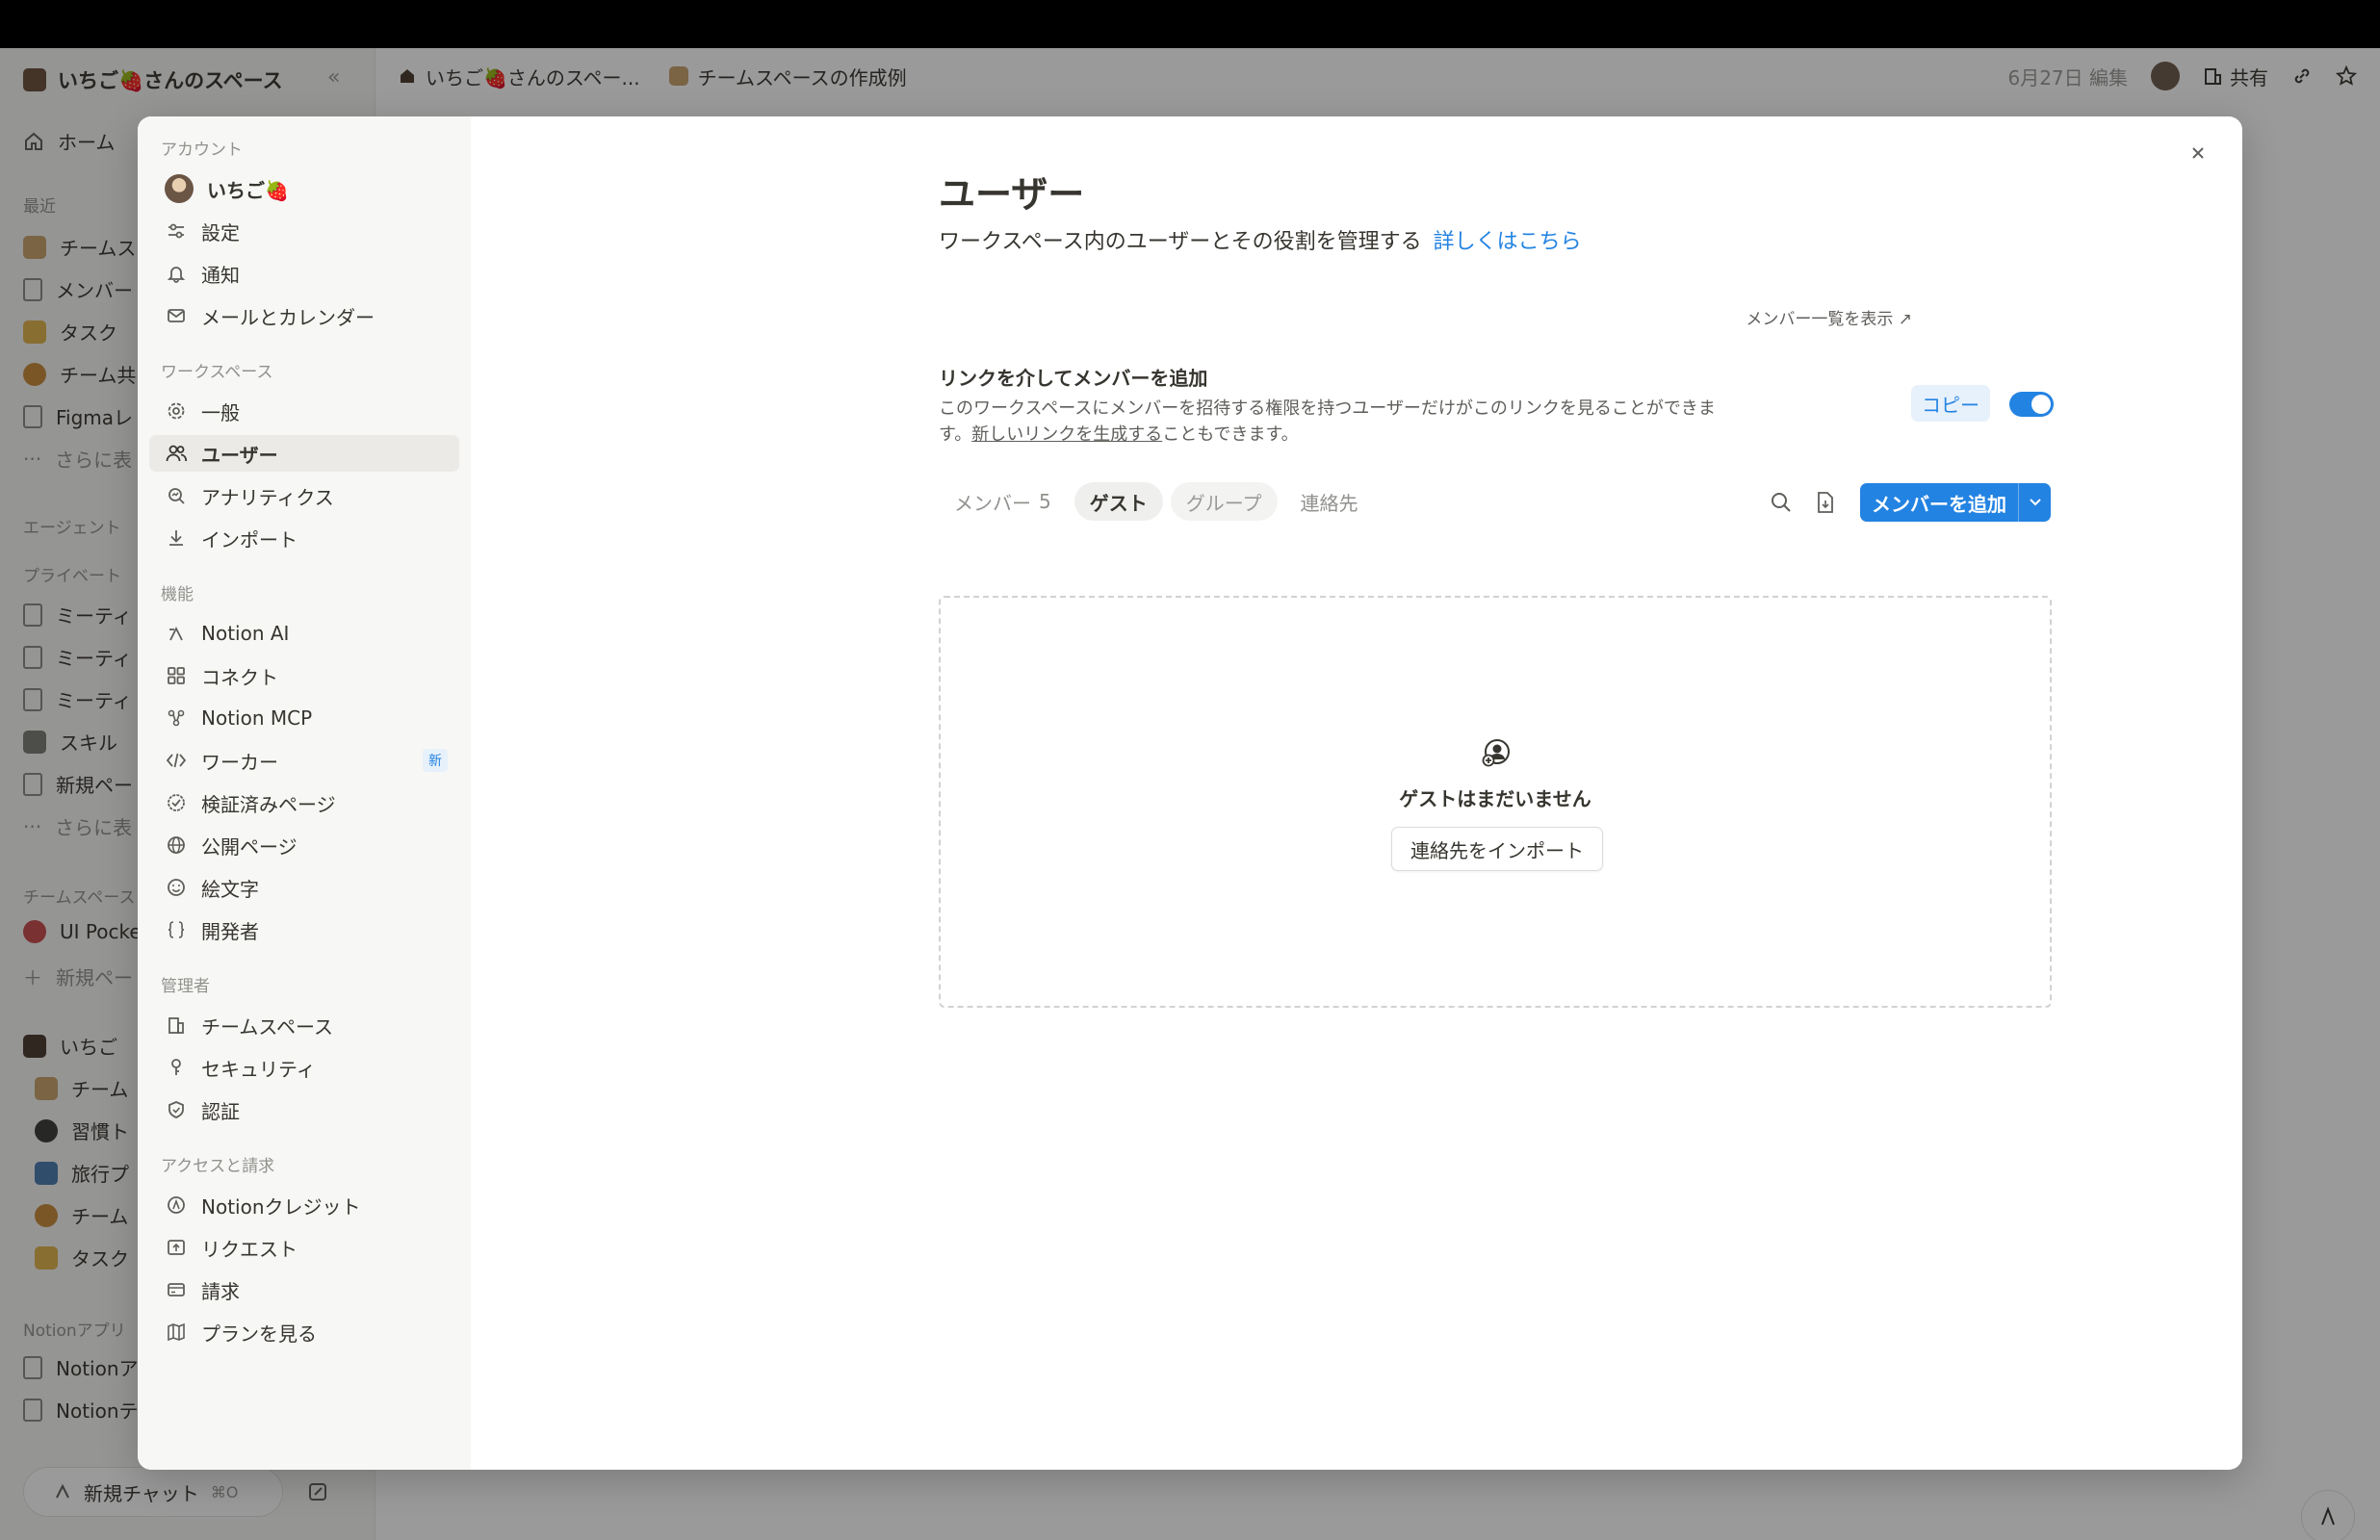 Image resolution: width=2380 pixels, height=1540 pixels. What do you see at coordinates (1261, 242) in the screenshot?
I see `page-description: ワークスペース内のユーザーとその役割を管理する 詳しくはこちら` at bounding box center [1261, 242].